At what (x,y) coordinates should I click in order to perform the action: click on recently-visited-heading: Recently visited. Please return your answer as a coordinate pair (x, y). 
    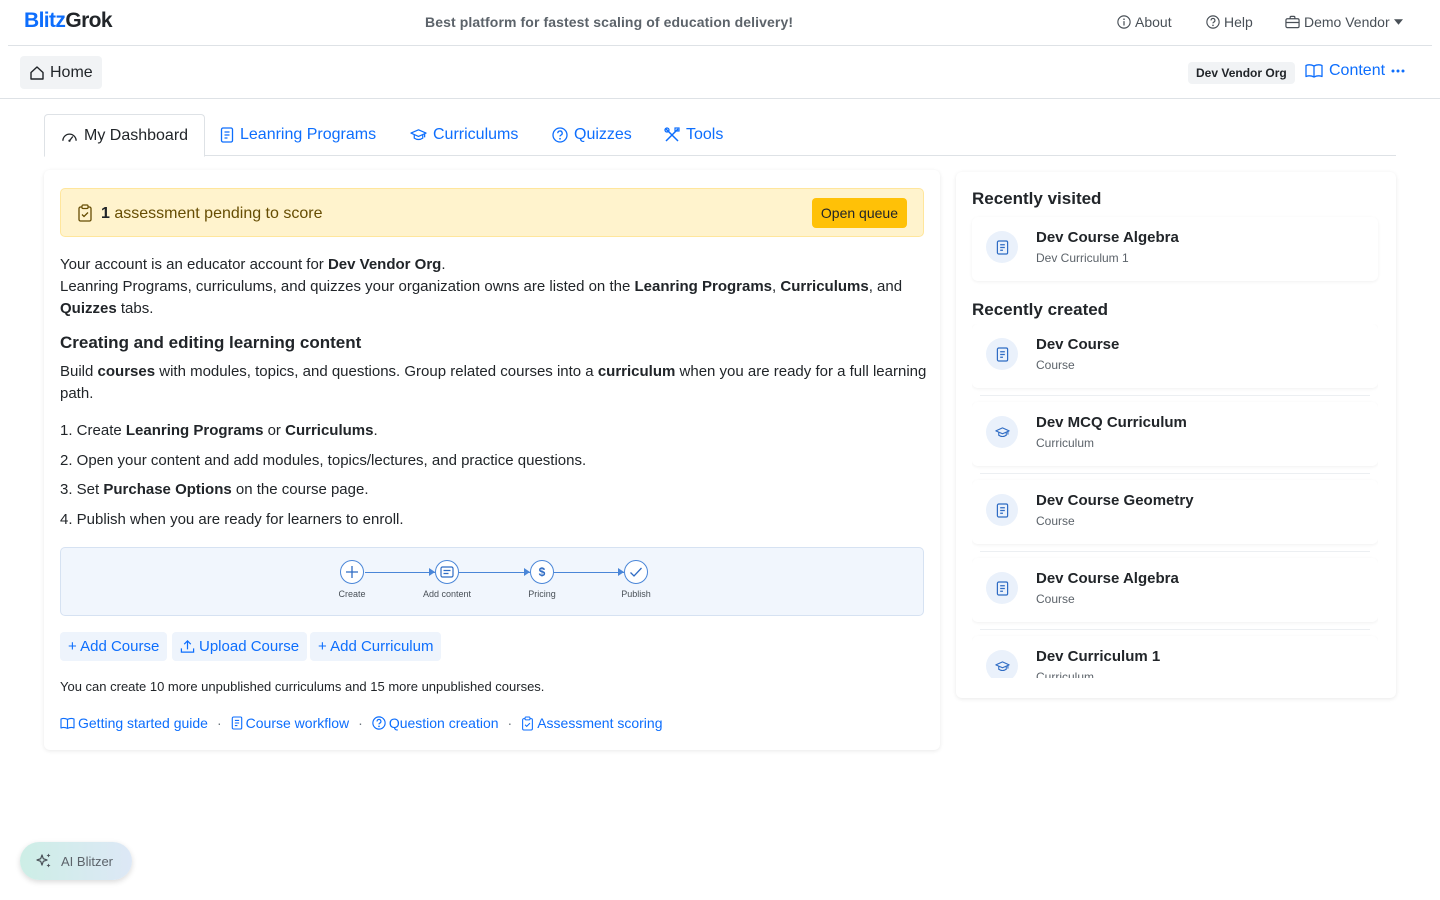
    Looking at the image, I should click on (1037, 198).